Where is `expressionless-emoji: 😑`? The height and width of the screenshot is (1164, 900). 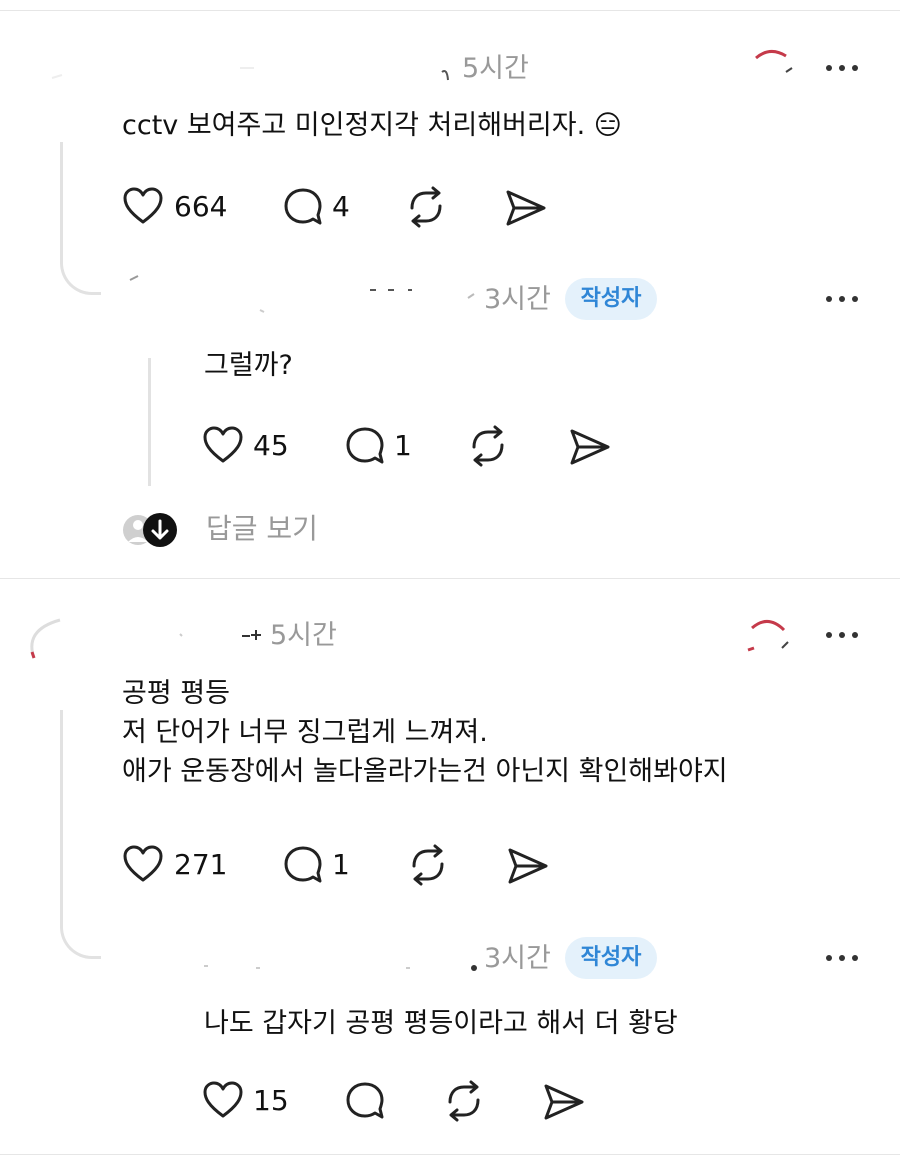 expressionless-emoji: 😑 is located at coordinates (607, 125).